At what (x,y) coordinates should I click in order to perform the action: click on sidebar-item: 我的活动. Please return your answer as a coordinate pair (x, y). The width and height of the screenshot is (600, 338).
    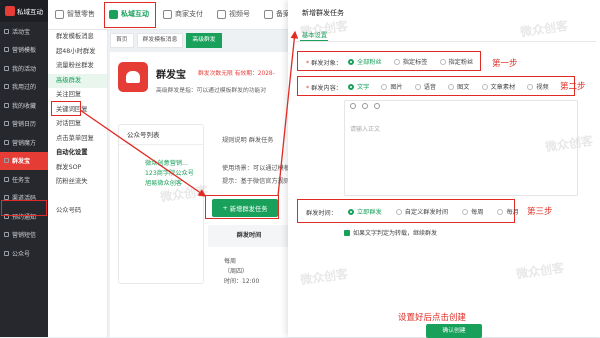
    Looking at the image, I should click on (24, 68).